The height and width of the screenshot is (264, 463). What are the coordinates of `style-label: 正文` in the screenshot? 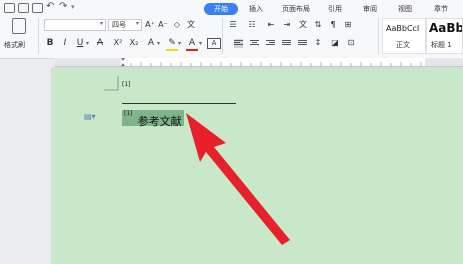 It's located at (403, 45).